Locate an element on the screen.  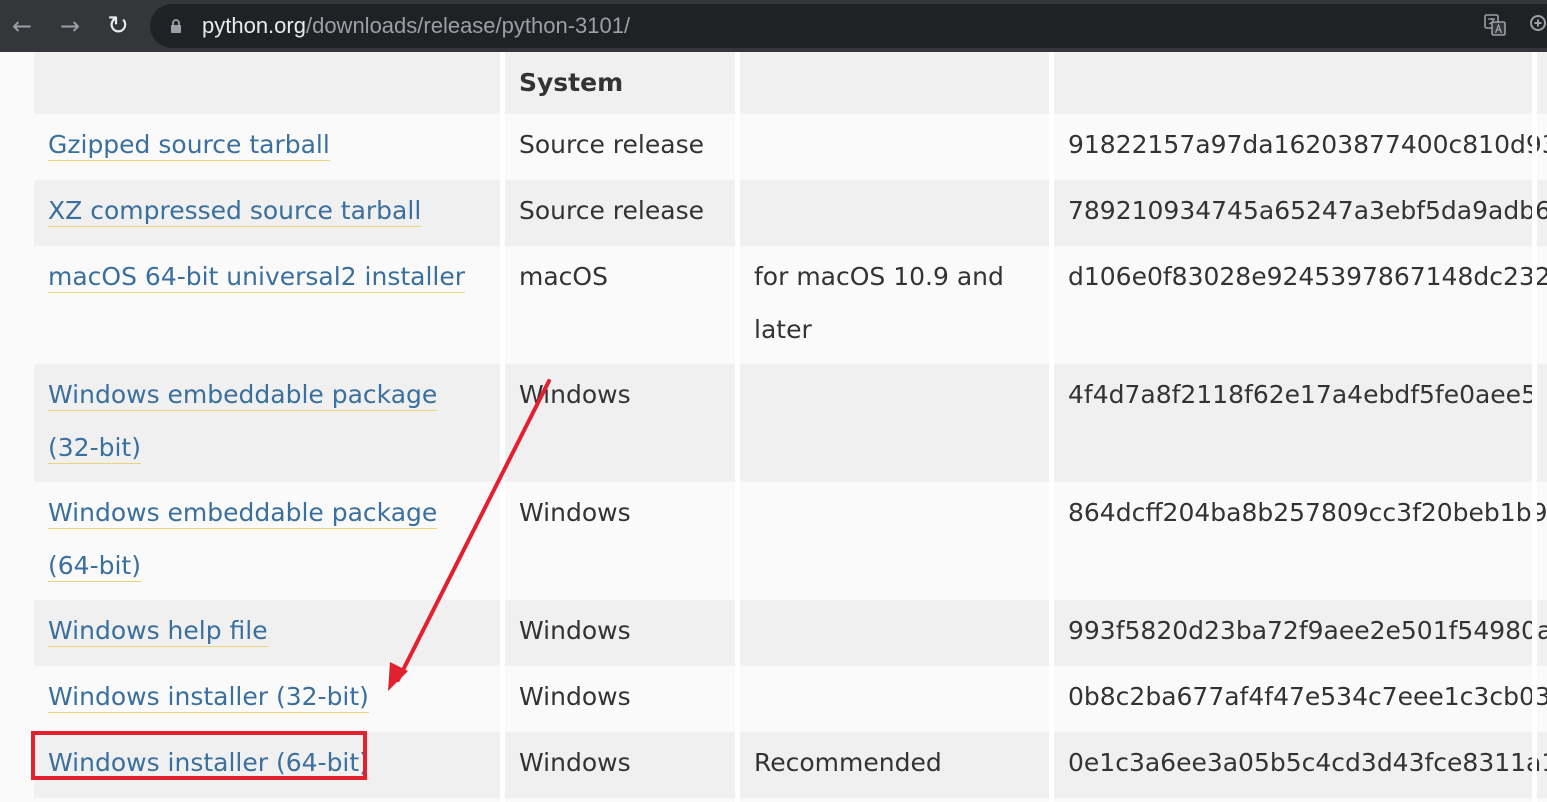
annotation-arrow is located at coordinates (469, 535).